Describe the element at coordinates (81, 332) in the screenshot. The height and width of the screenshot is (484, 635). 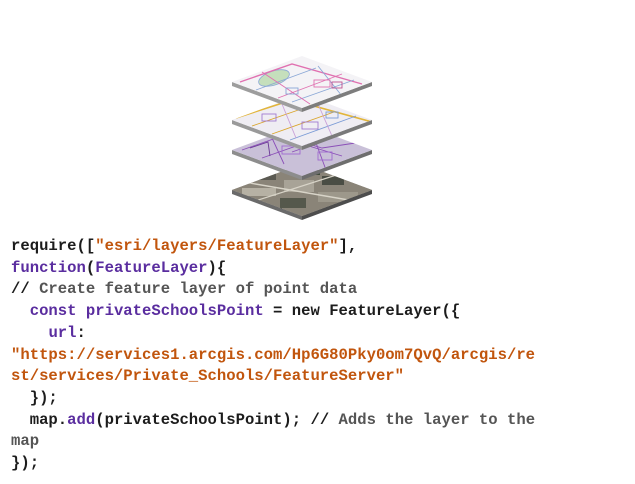
I see `punctuation: :` at that location.